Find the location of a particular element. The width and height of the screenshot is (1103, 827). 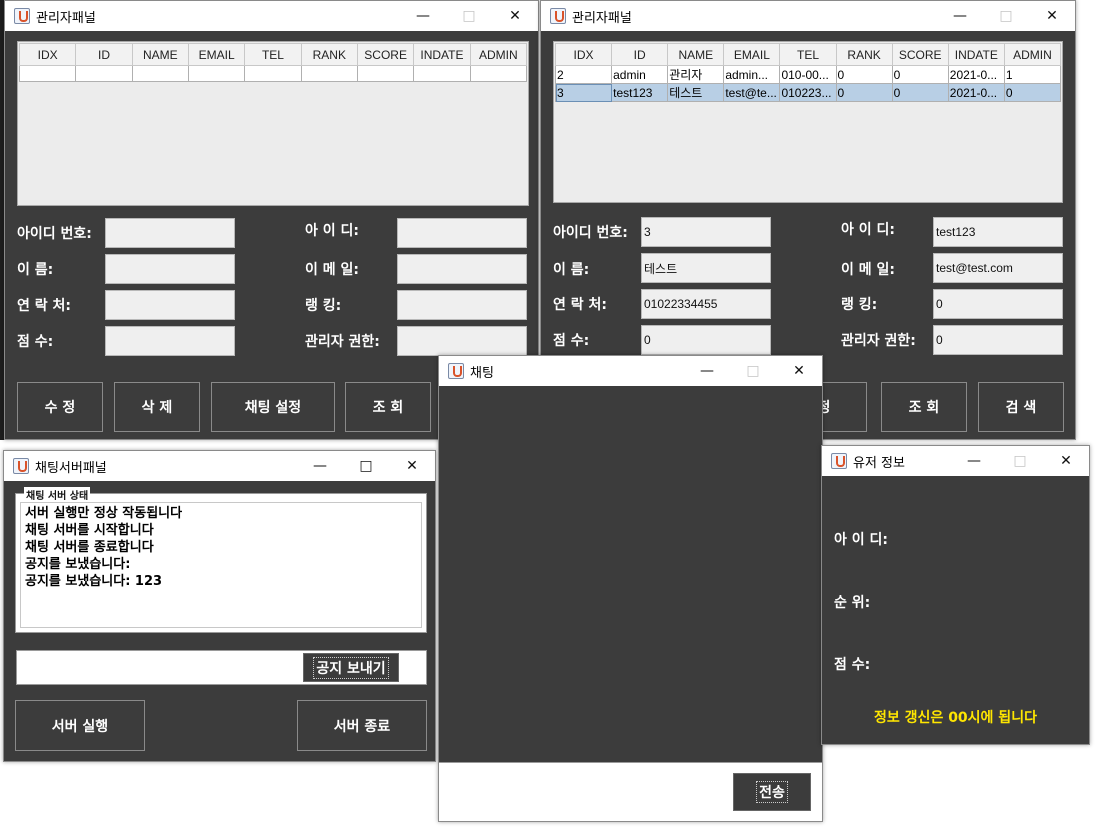

send-message-button: 전송 is located at coordinates (772, 792).